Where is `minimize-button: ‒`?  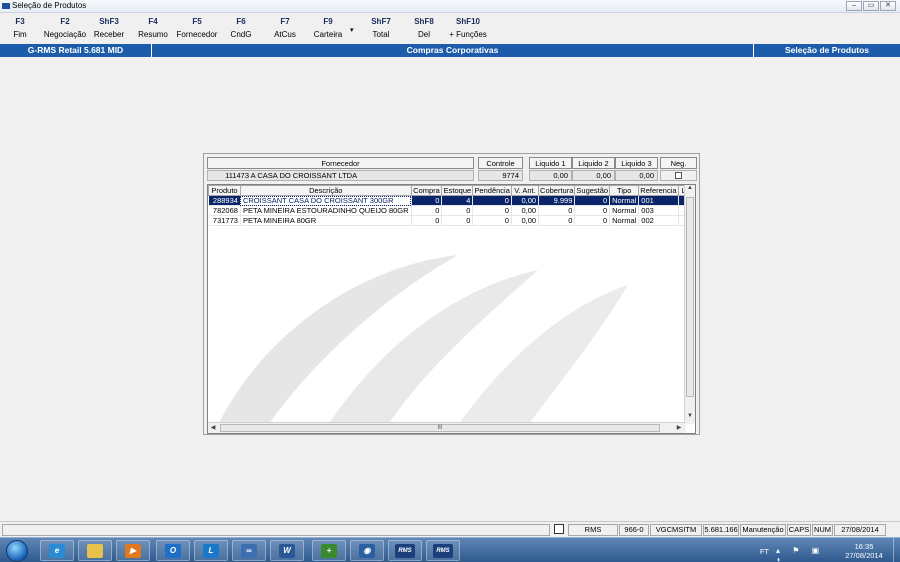 minimize-button: ‒ is located at coordinates (854, 6).